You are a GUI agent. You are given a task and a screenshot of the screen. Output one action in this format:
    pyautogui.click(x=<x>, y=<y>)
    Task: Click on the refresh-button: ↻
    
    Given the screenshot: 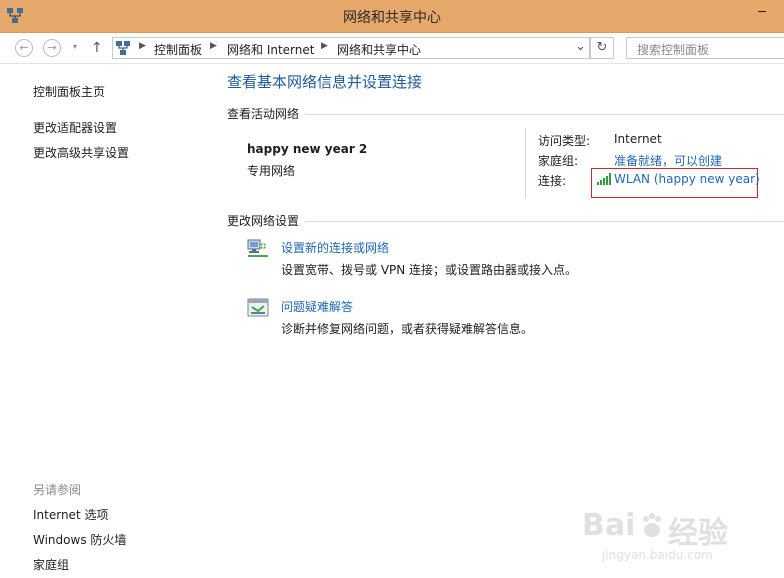 What is the action you would take?
    pyautogui.click(x=602, y=48)
    